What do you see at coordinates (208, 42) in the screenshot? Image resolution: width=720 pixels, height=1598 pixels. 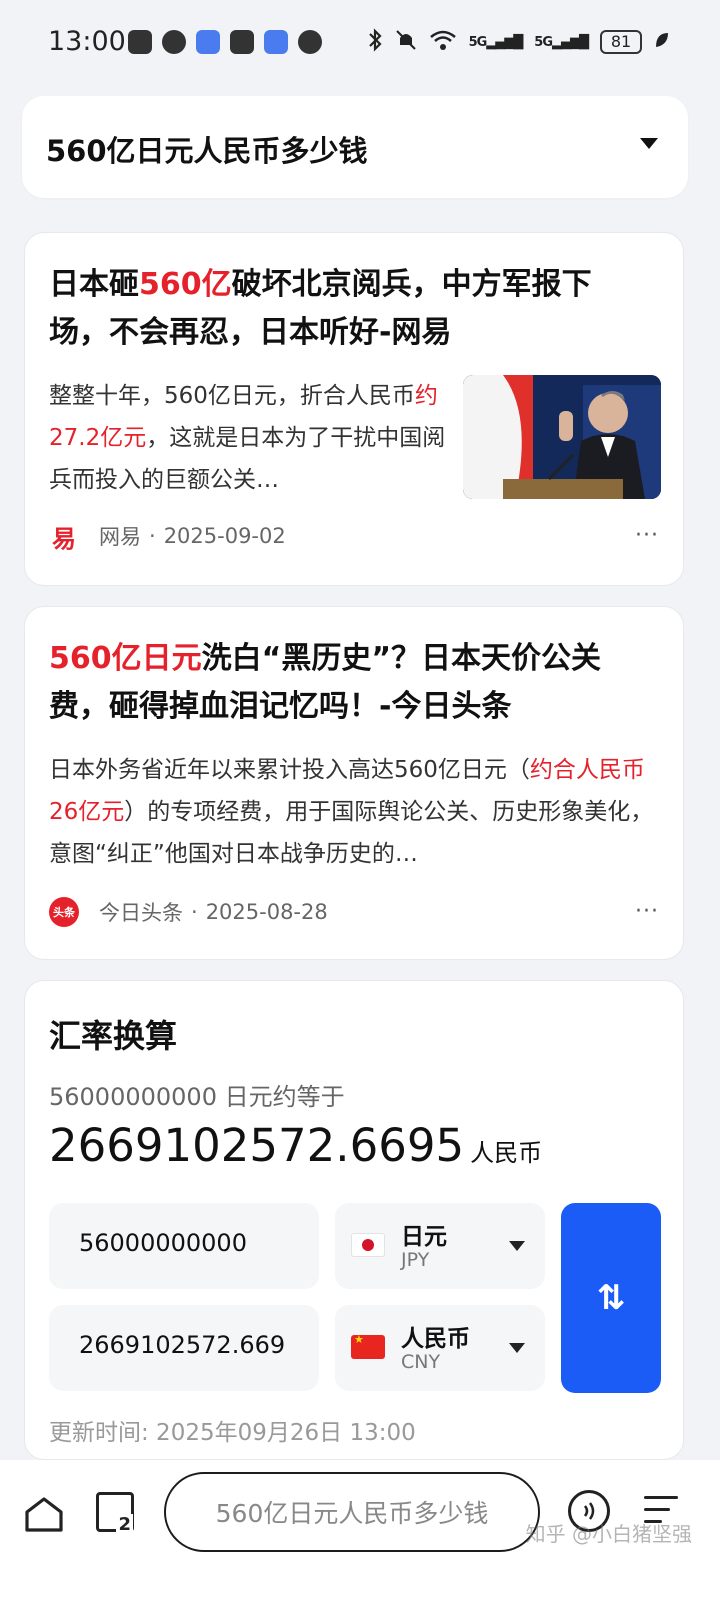 I see `tieba-icon` at bounding box center [208, 42].